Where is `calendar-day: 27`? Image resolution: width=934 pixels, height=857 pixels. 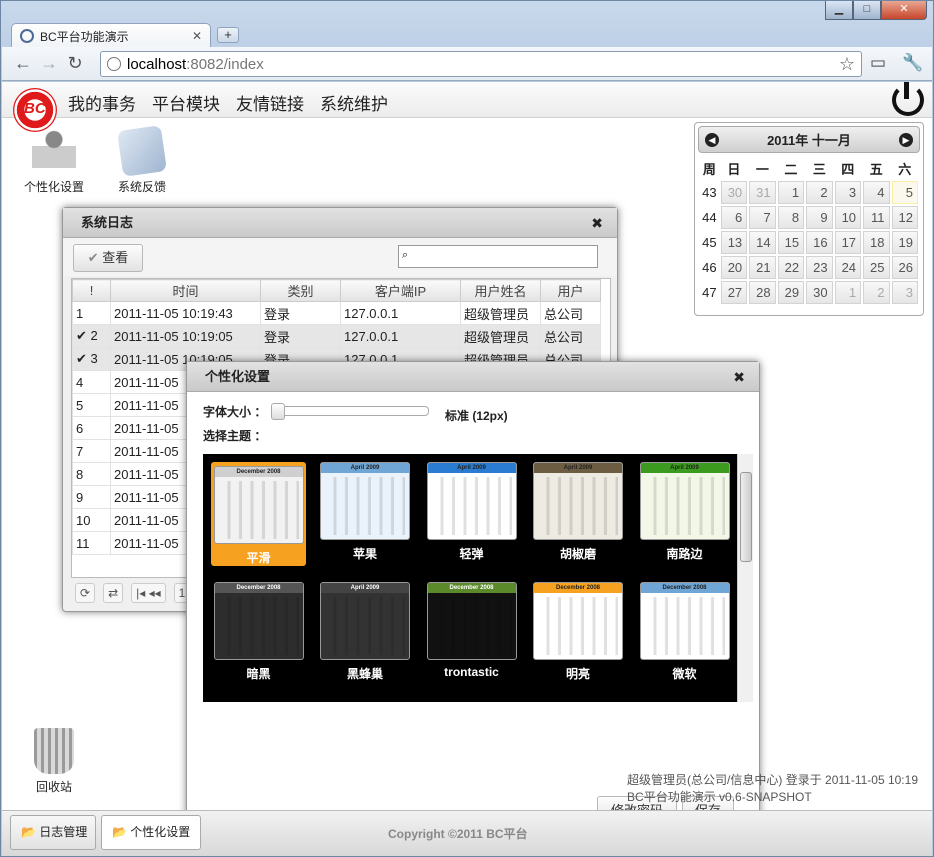
calendar-day: 27 is located at coordinates (734, 292).